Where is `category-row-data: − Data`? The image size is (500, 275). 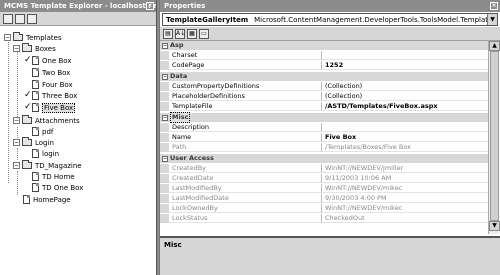
category-row-data: − Data is located at coordinates (324, 76).